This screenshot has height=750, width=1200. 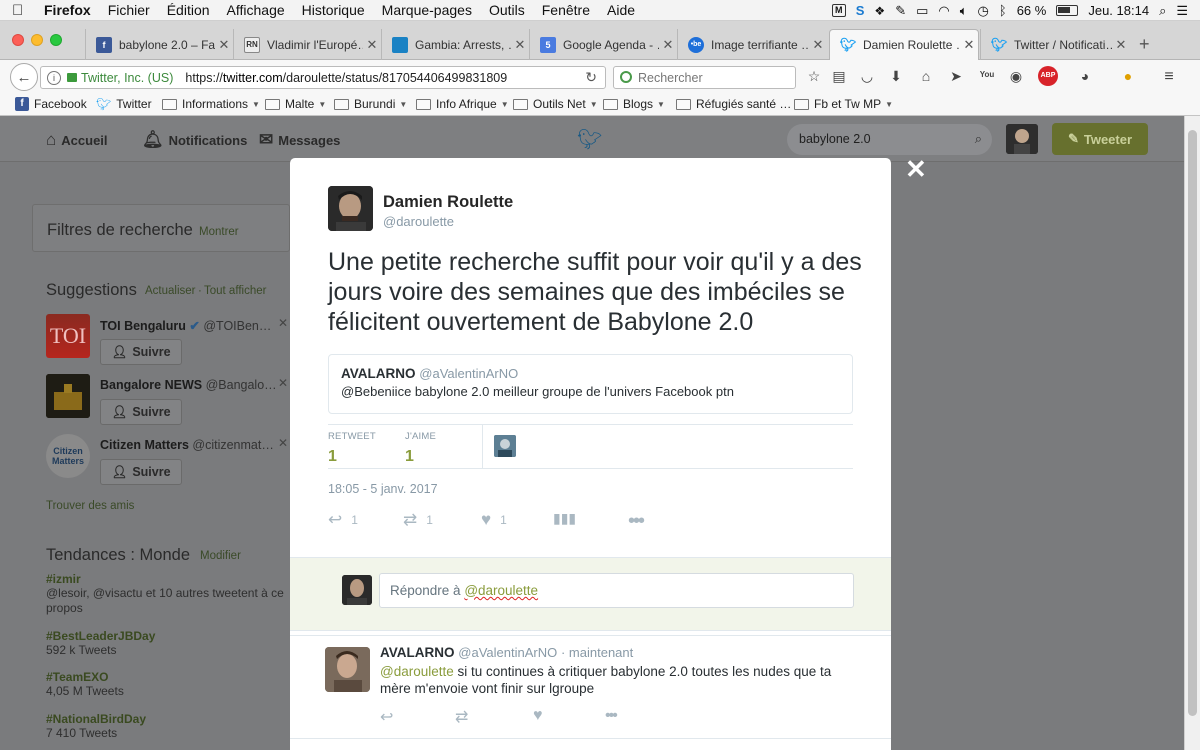 I want to click on bookmark-twitter: 🐦︎ Twitter, so click(x=124, y=104).